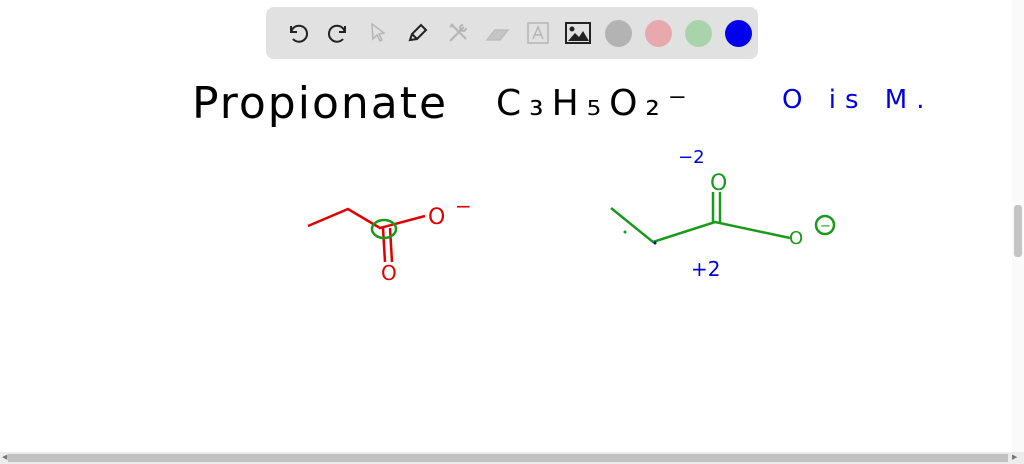  I want to click on horizontal-scrollbar: ◀ ▶, so click(512, 458).